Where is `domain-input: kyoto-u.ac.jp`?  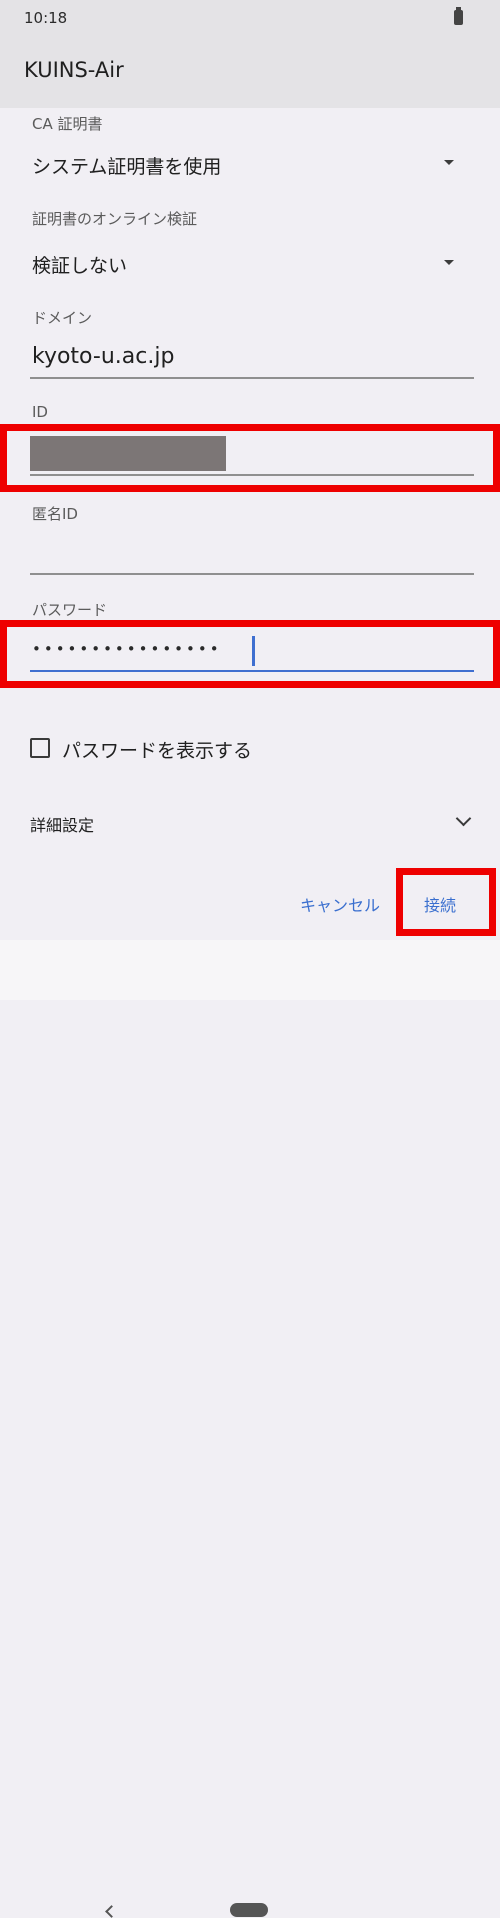 domain-input: kyoto-u.ac.jp is located at coordinates (103, 356).